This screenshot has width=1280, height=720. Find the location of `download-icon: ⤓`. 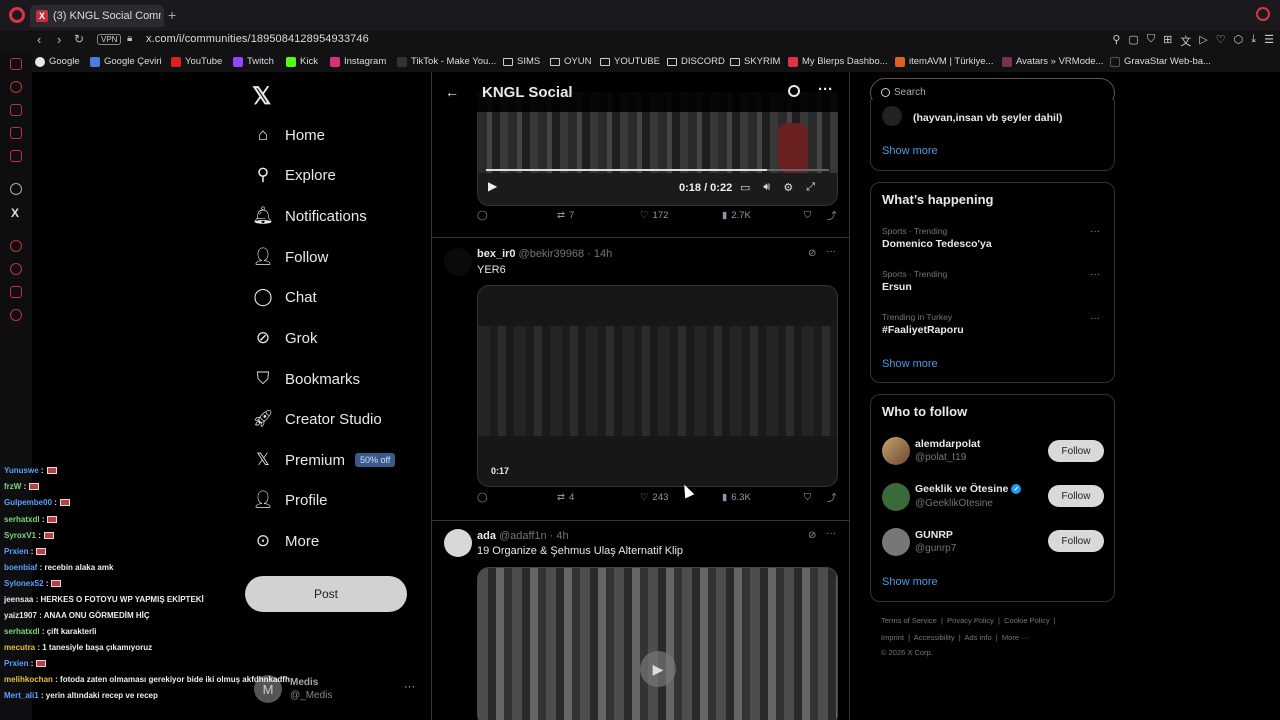

download-icon: ⤓ is located at coordinates (1253, 41).